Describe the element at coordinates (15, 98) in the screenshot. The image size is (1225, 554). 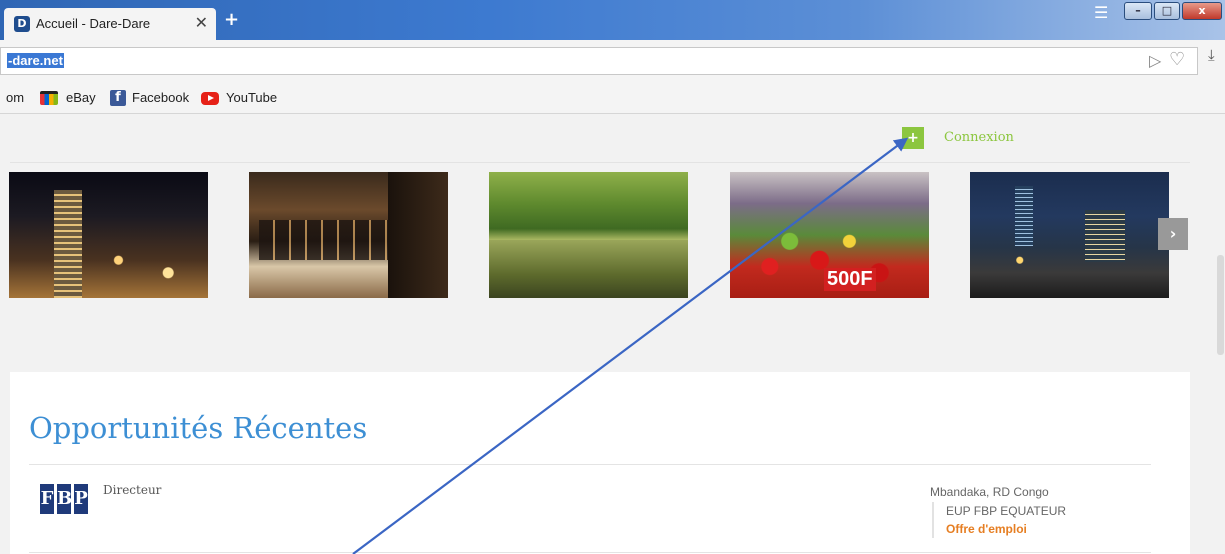
I see `bookmark-partial: om` at that location.